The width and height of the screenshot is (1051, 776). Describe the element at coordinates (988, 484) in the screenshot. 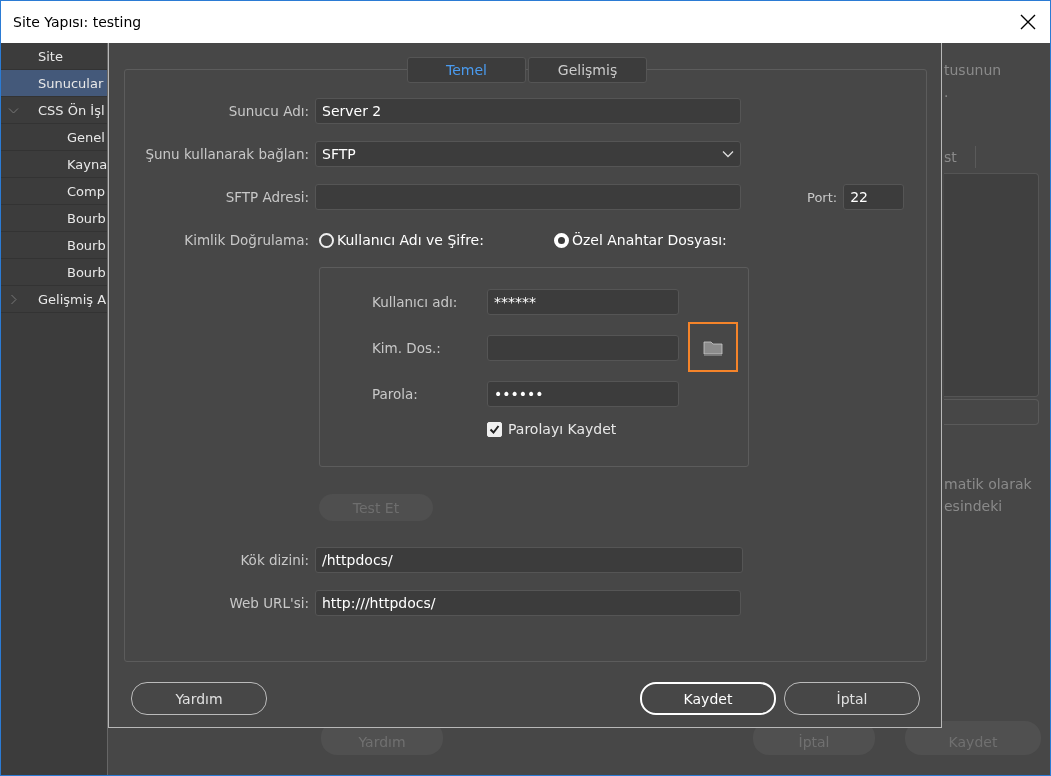

I see `background-text: matik olarak` at that location.